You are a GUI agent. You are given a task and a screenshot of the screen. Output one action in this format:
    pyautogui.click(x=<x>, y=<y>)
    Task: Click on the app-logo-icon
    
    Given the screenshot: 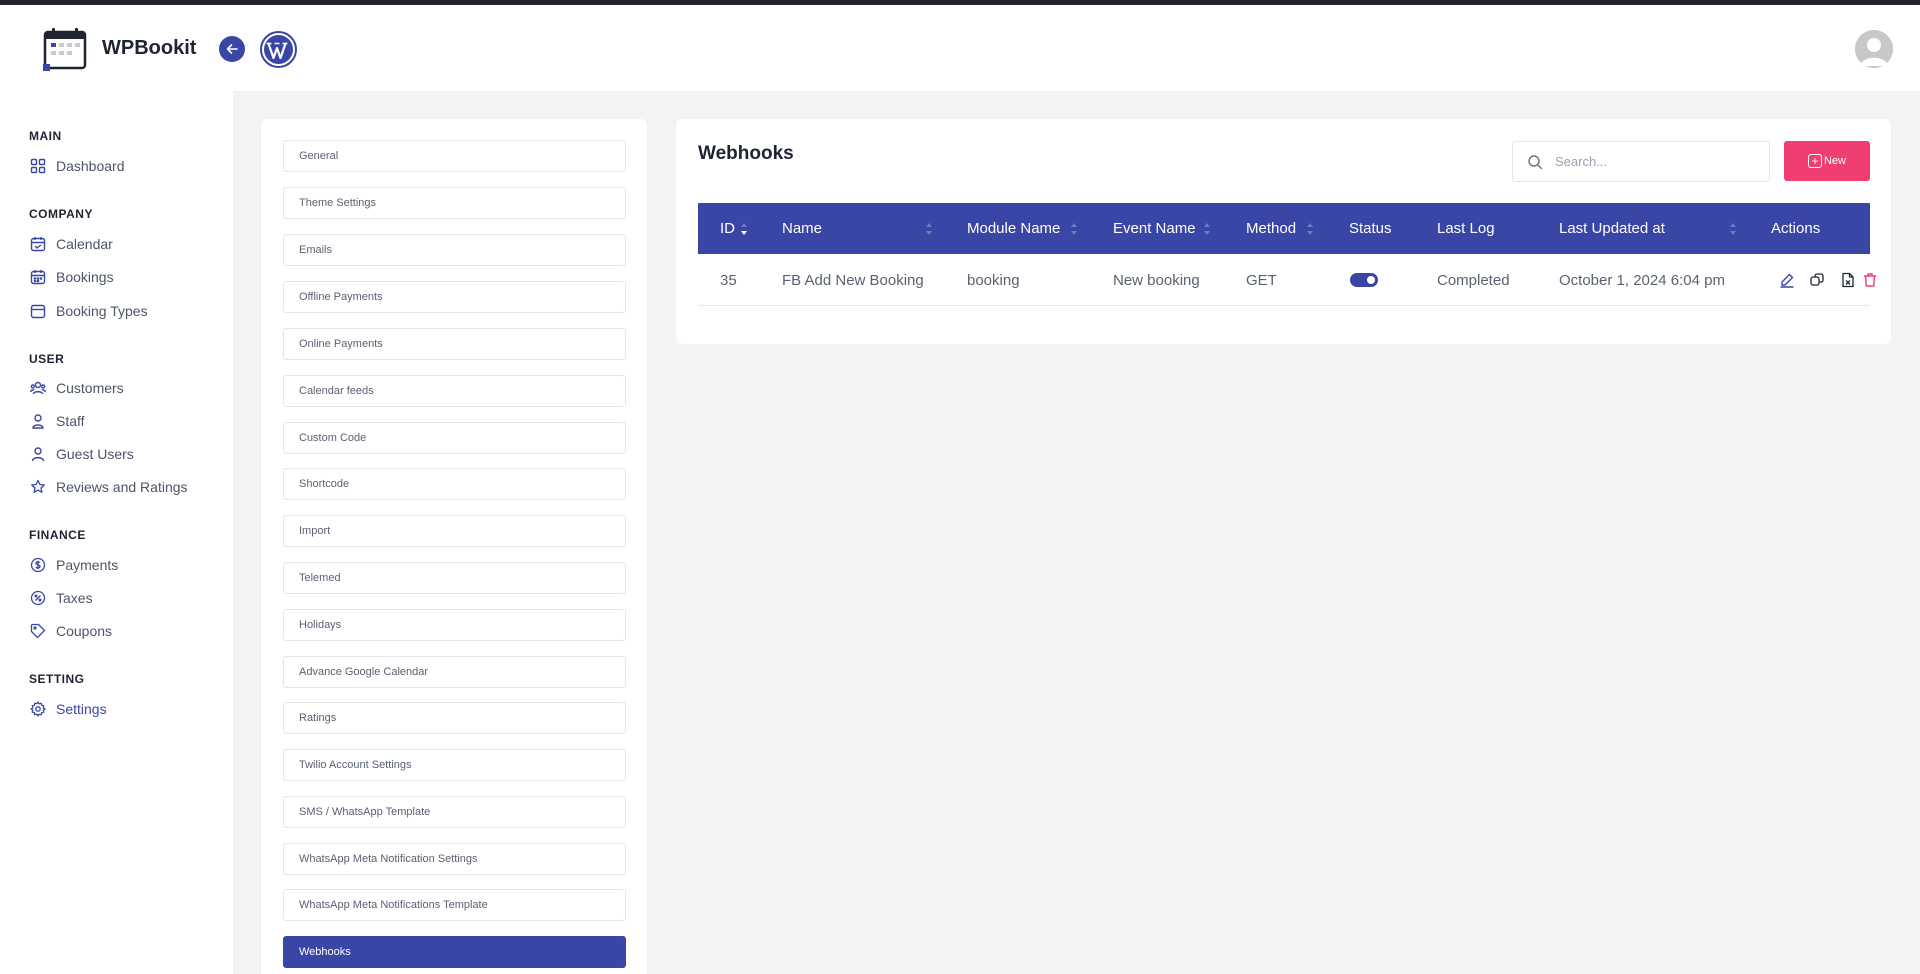 What is the action you would take?
    pyautogui.click(x=65, y=49)
    